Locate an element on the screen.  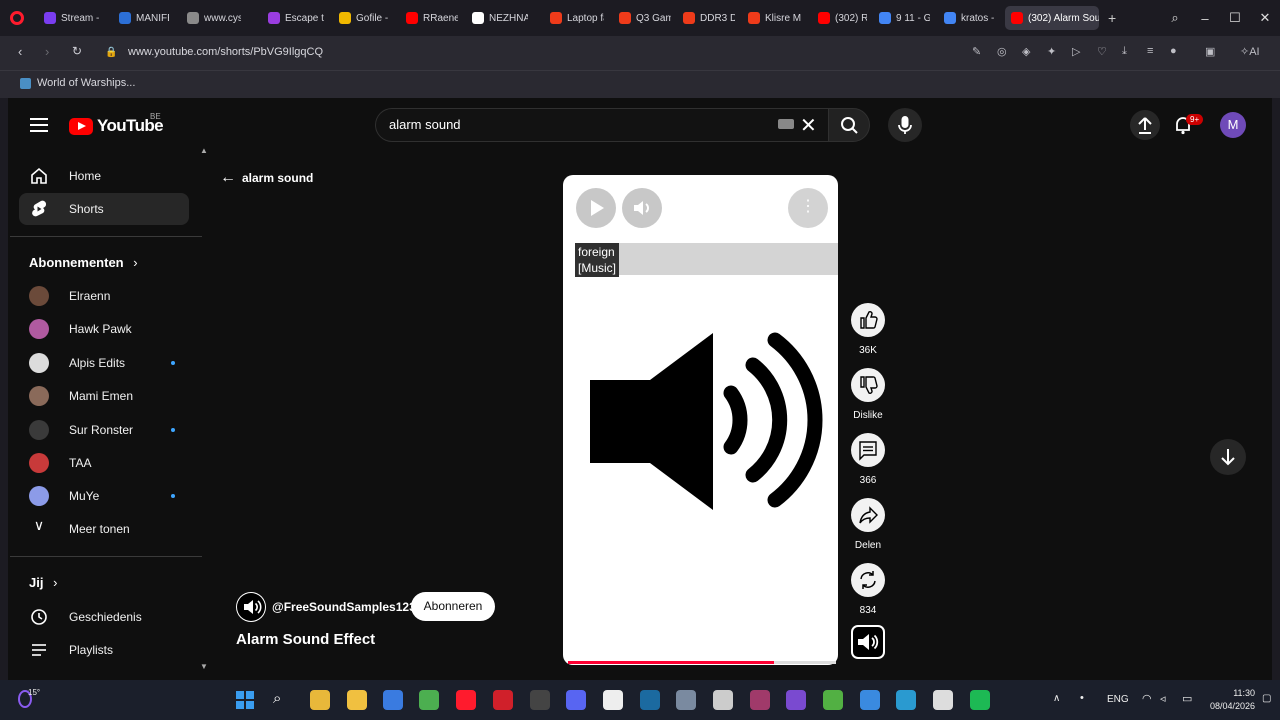
spotify-icon is located at coordinates (980, 700).